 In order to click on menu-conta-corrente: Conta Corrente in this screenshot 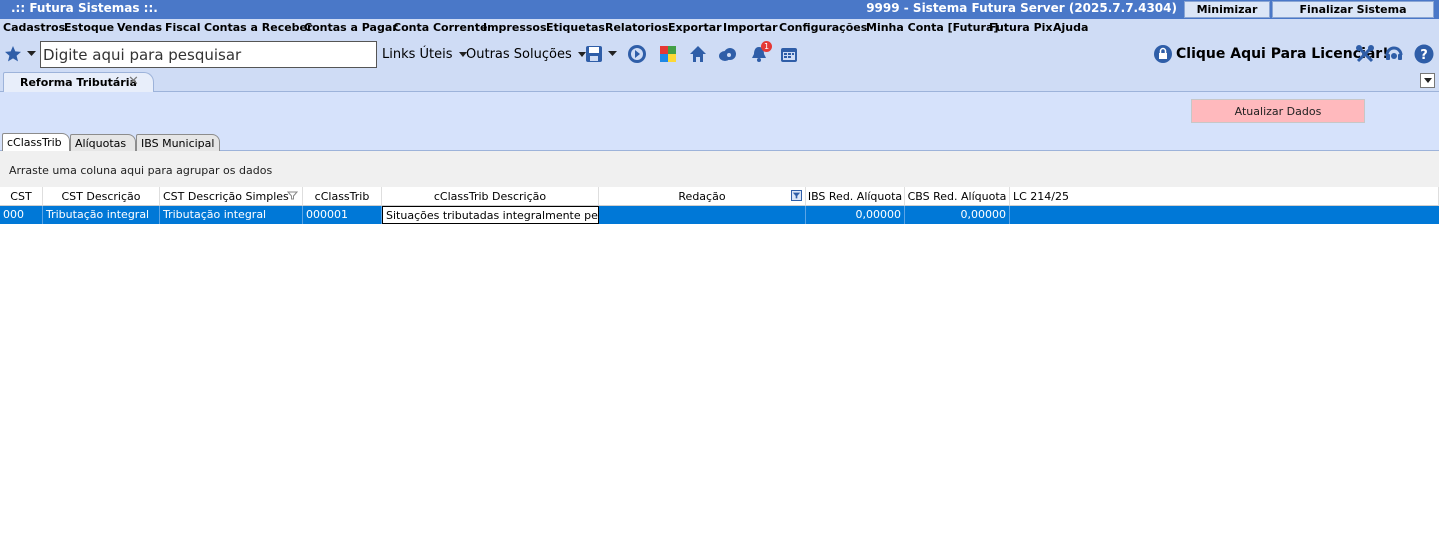, I will do `click(440, 27)`.